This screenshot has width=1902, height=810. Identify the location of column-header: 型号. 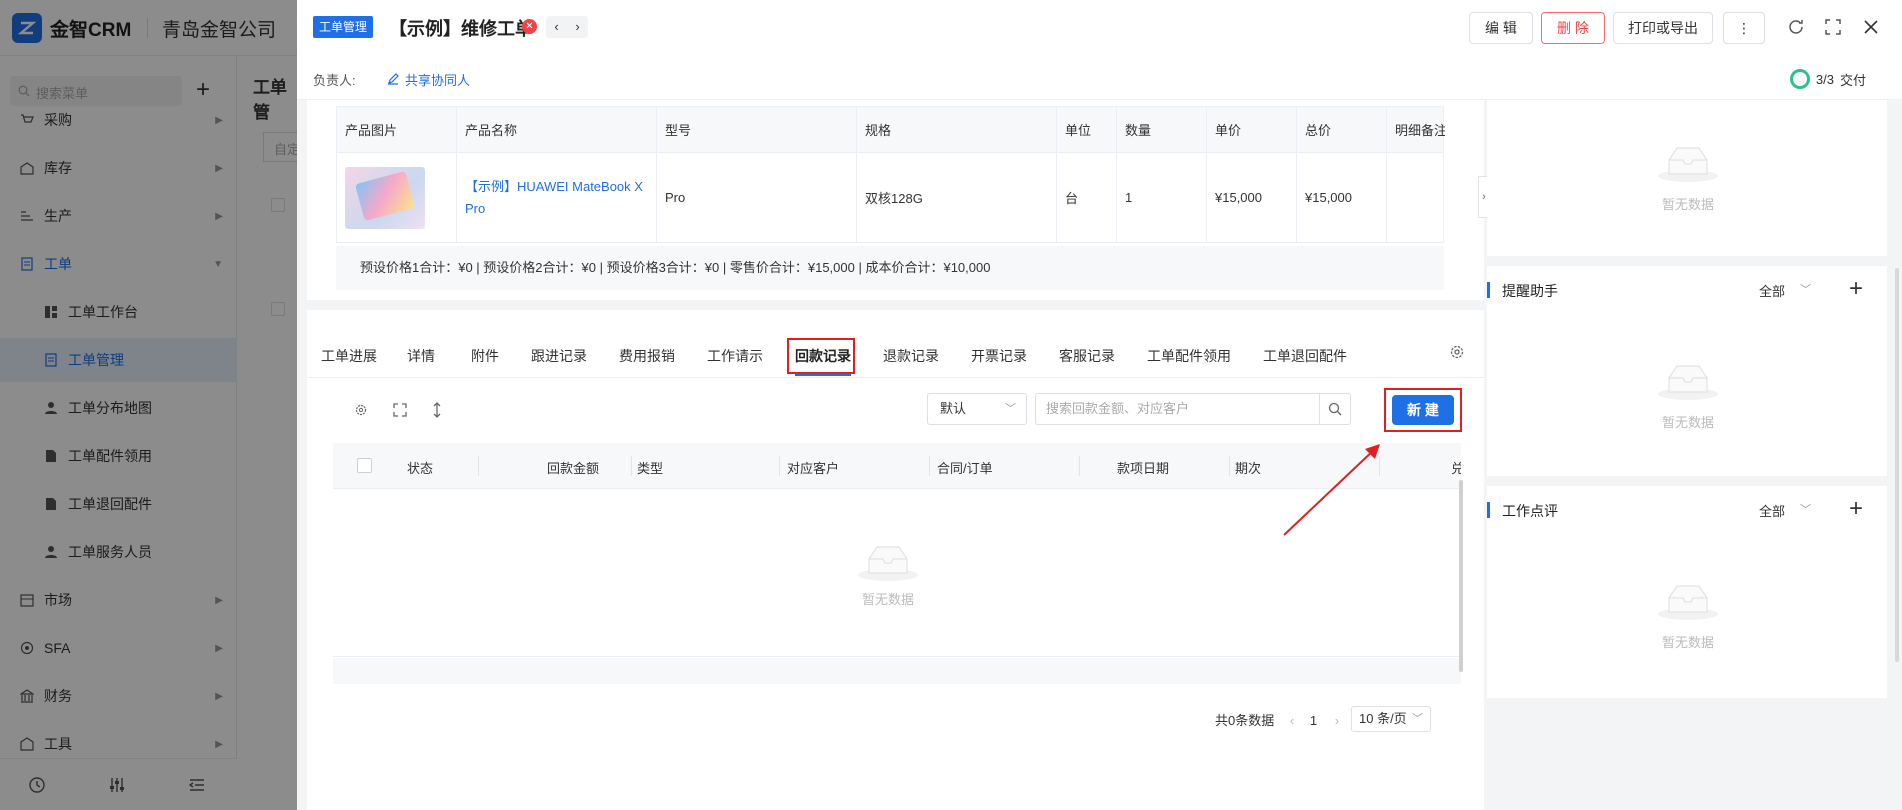
(757, 129).